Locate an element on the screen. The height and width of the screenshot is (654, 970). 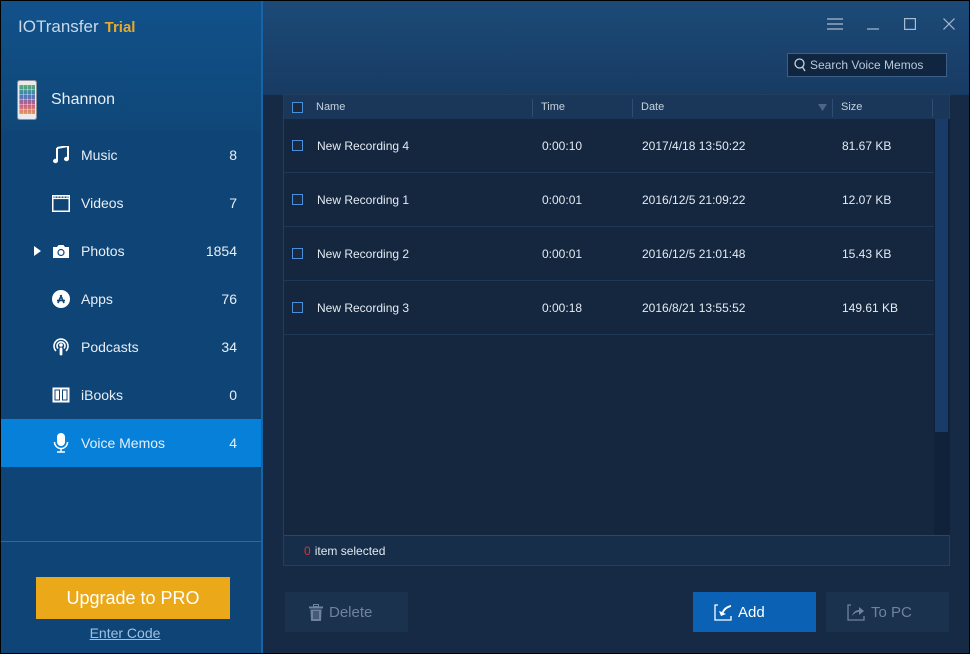
sidebar-item-videos: Videos 7 is located at coordinates (131, 203).